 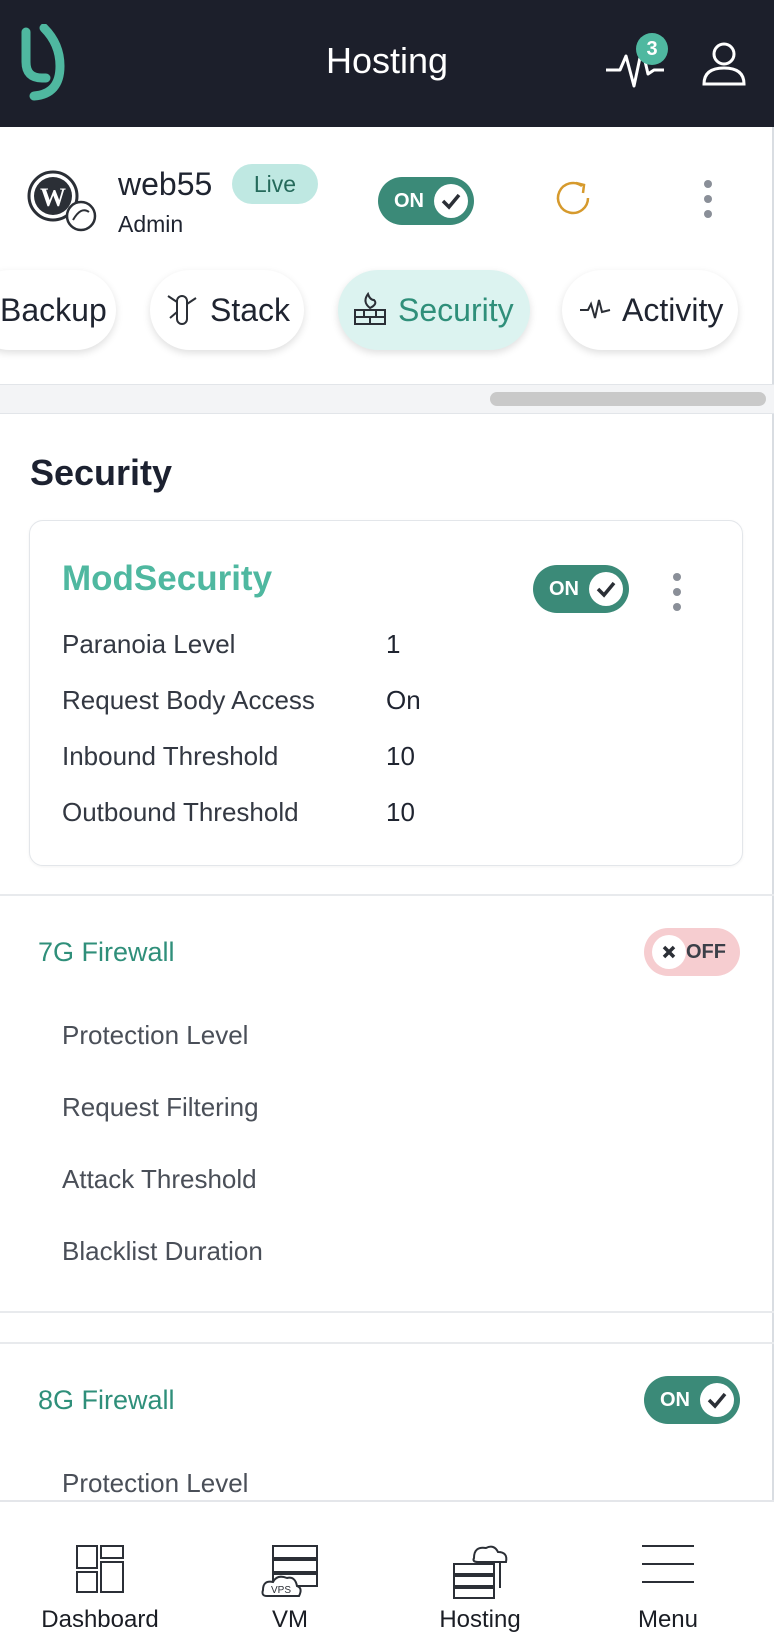 I want to click on firewall-8g-title: 8G Firewall, so click(x=106, y=1400).